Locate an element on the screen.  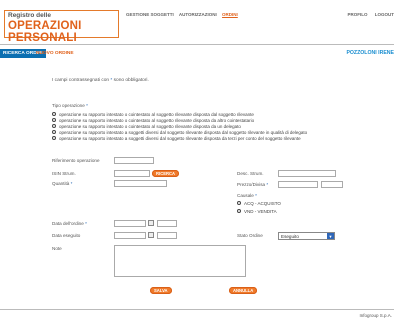
data-ordine-label-text: Data dell'ordine is located at coordinates (68, 223).